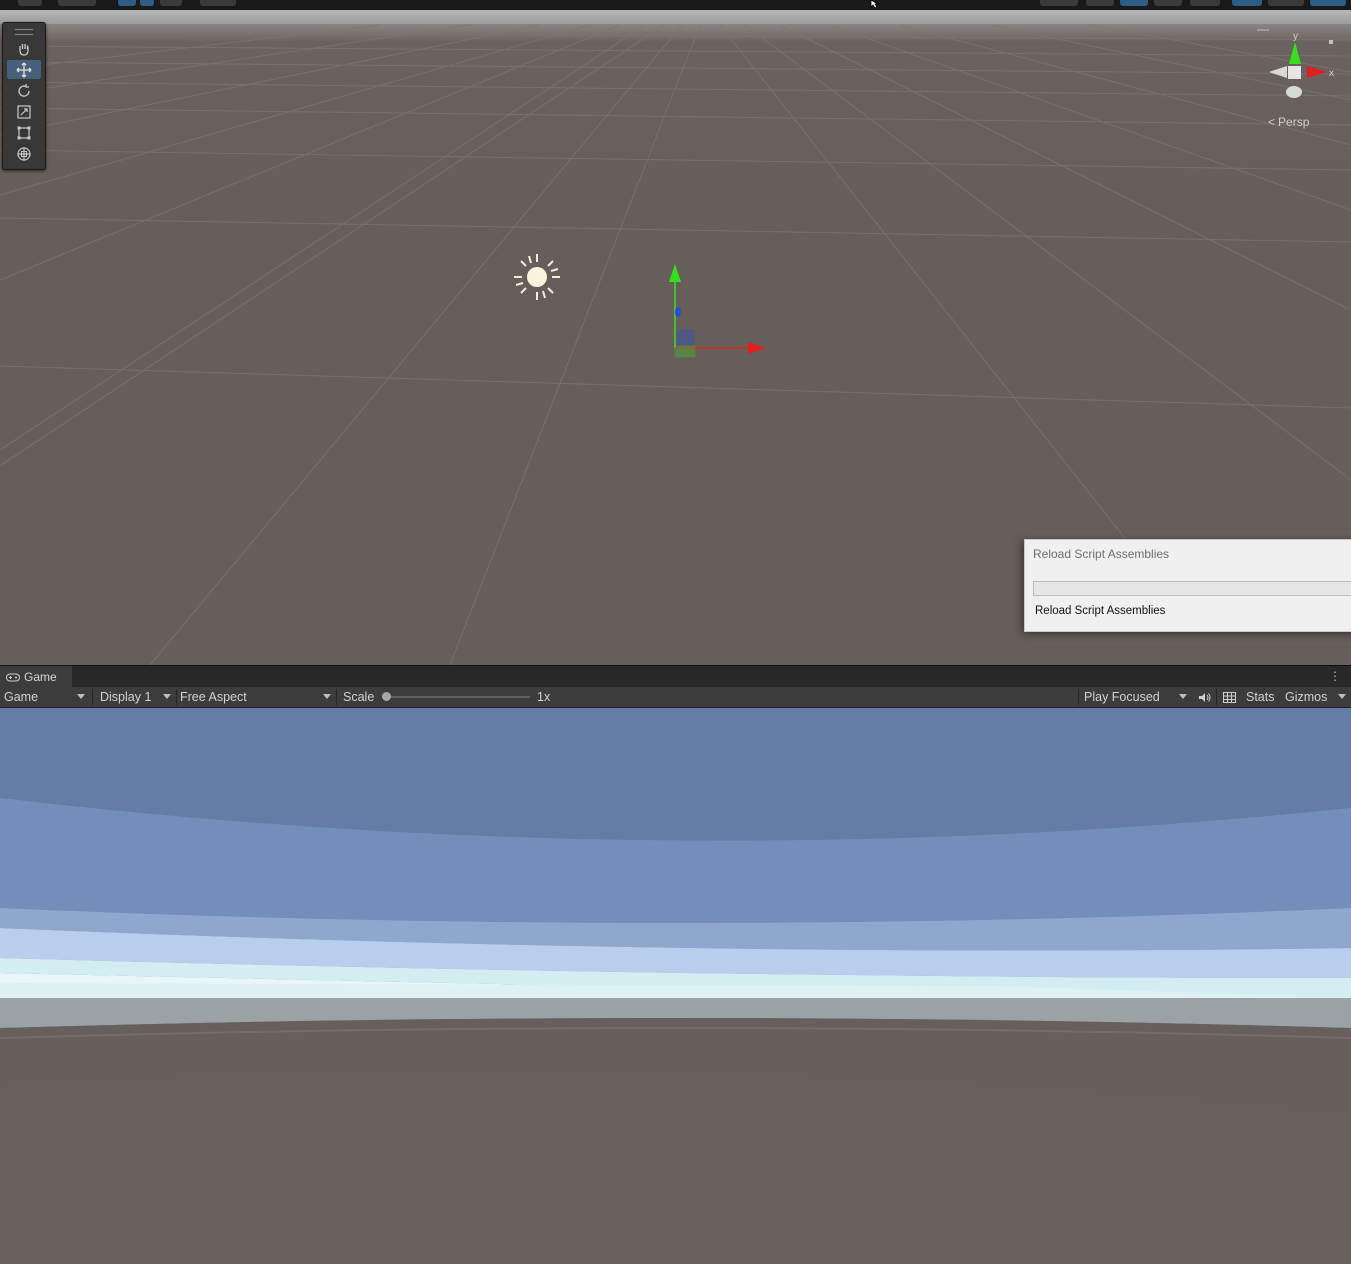  What do you see at coordinates (1122, 697) in the screenshot?
I see `play-mode-label: Play Focused` at bounding box center [1122, 697].